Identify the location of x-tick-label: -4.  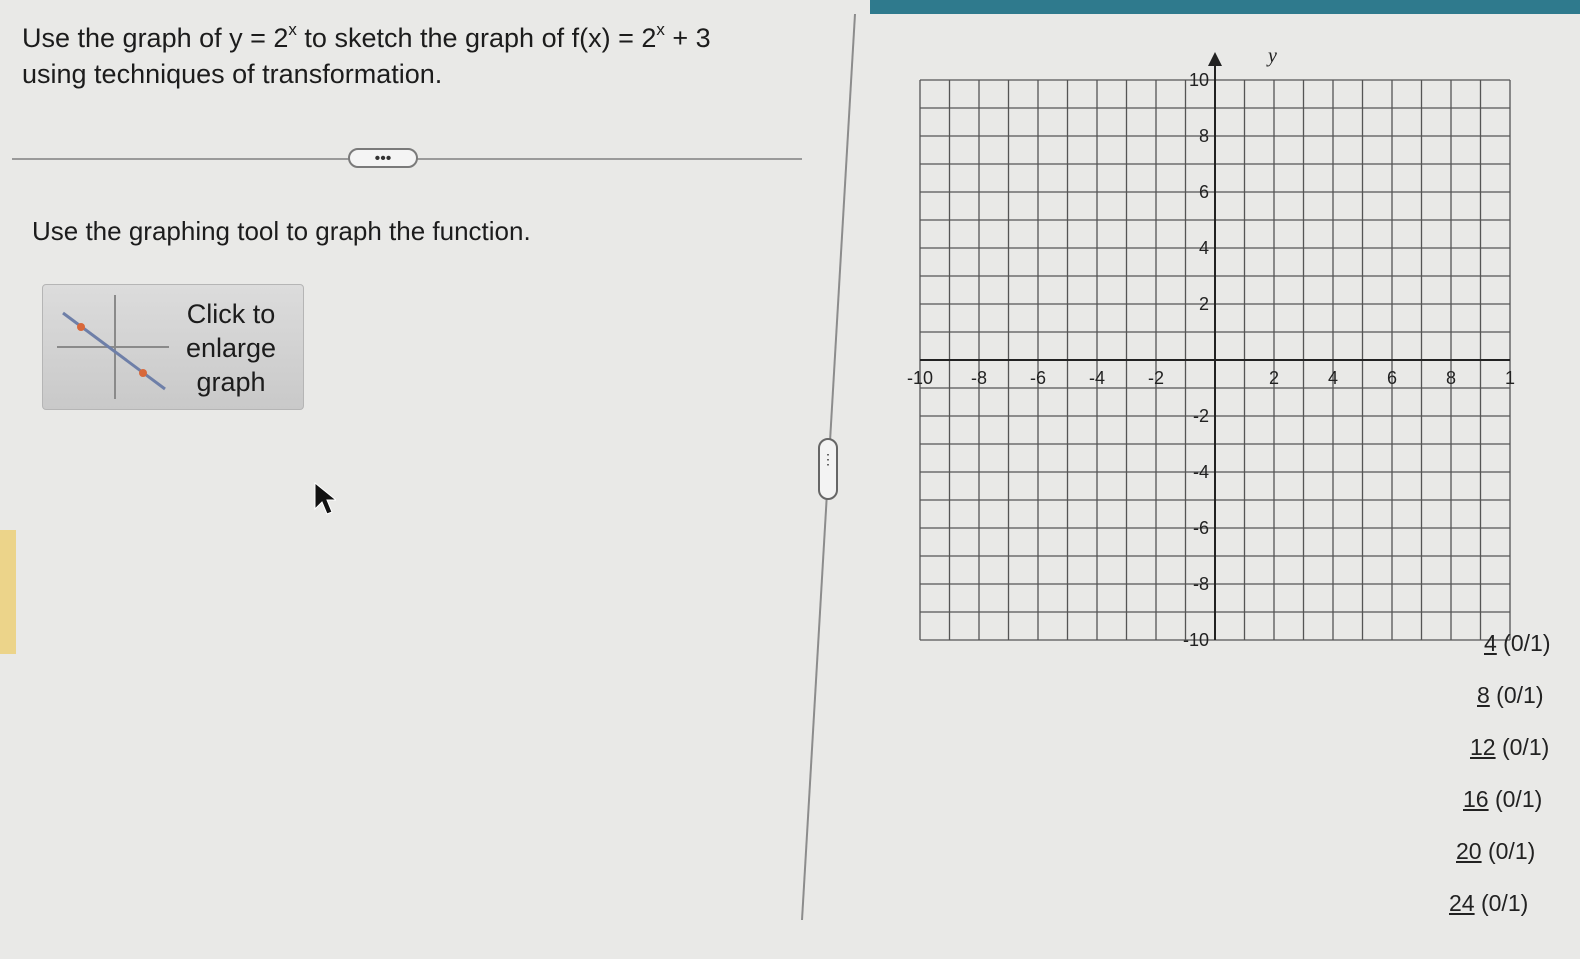
(1097, 378).